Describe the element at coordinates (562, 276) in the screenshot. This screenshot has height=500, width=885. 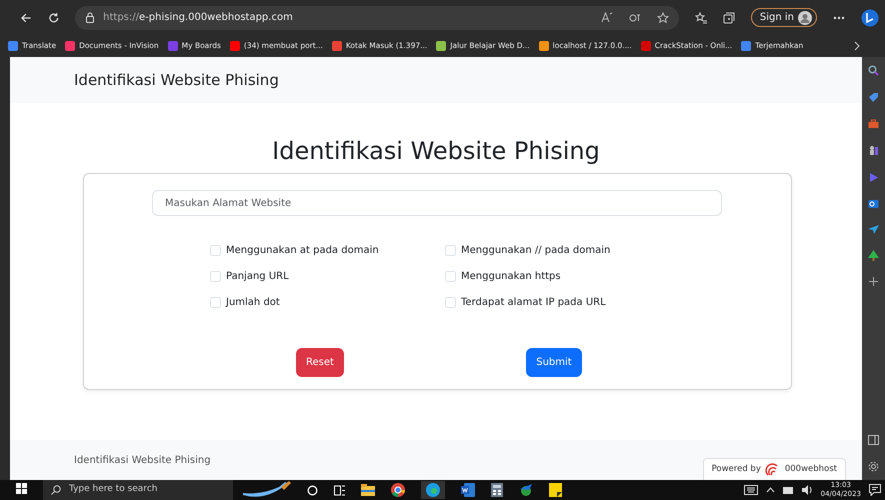
I see `checkbox-option: Menggunakan https` at that location.